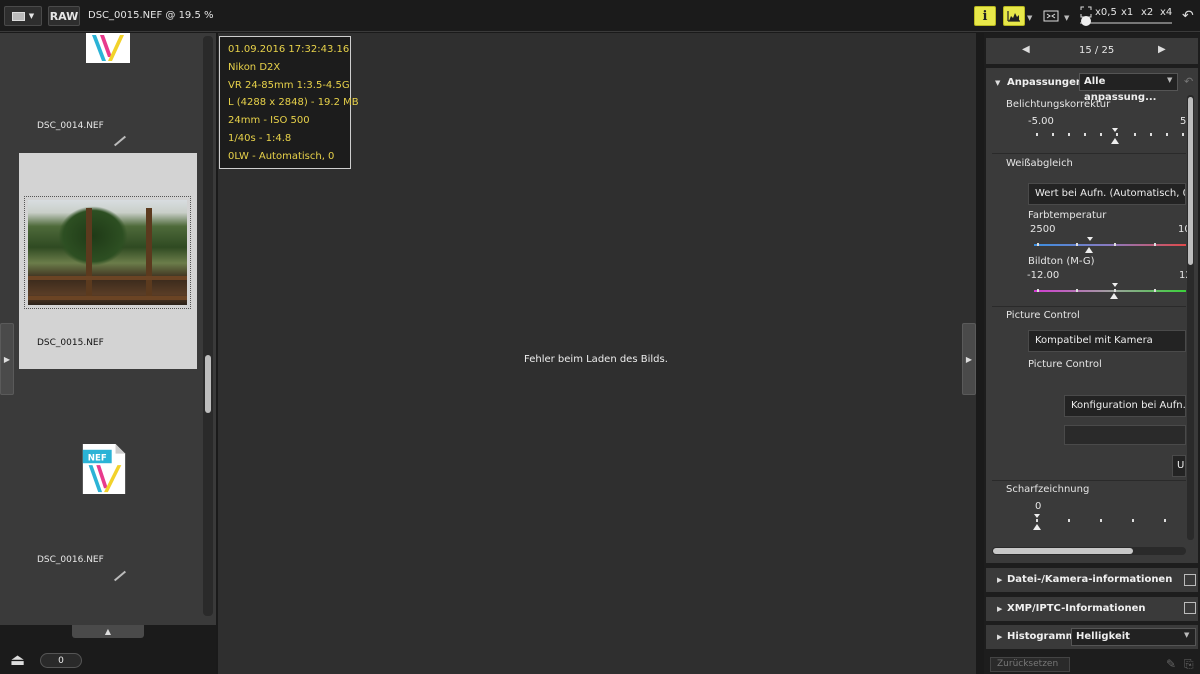 This screenshot has height=674, width=1200. What do you see at coordinates (1037, 527) in the screenshot?
I see `sharpening-knob` at bounding box center [1037, 527].